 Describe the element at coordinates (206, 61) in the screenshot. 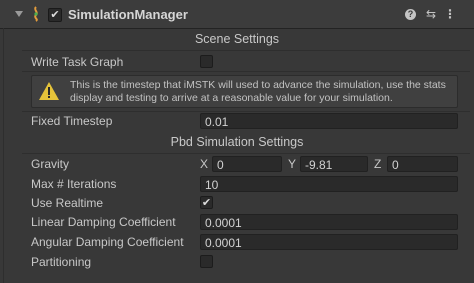

I see `write-task-graph-checkbox` at that location.